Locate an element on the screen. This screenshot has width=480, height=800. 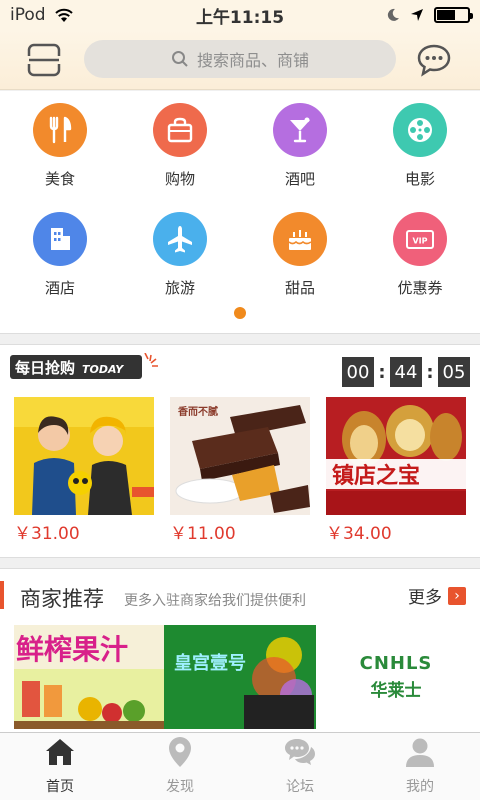
message-icon is located at coordinates (434, 60).